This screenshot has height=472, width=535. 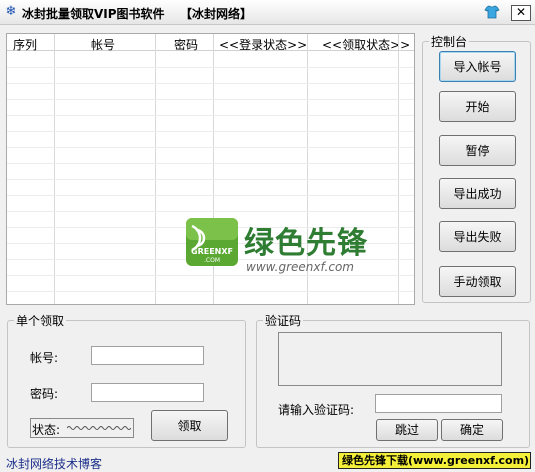 I want to click on greenxf-logo-icon: GREENXF .COM, so click(x=212, y=242).